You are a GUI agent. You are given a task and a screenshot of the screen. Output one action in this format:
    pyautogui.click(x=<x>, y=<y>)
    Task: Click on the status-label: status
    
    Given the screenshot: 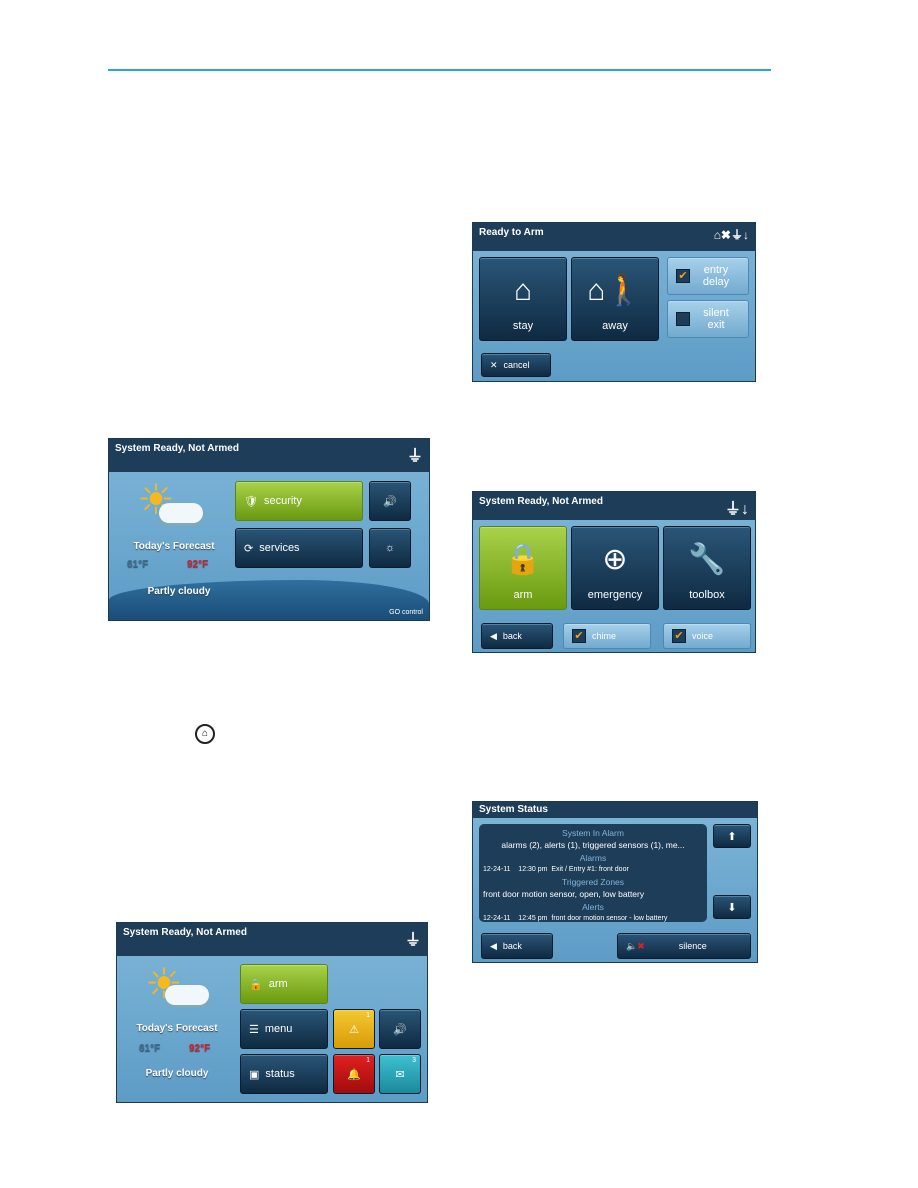 What is the action you would take?
    pyautogui.click(x=280, y=1074)
    